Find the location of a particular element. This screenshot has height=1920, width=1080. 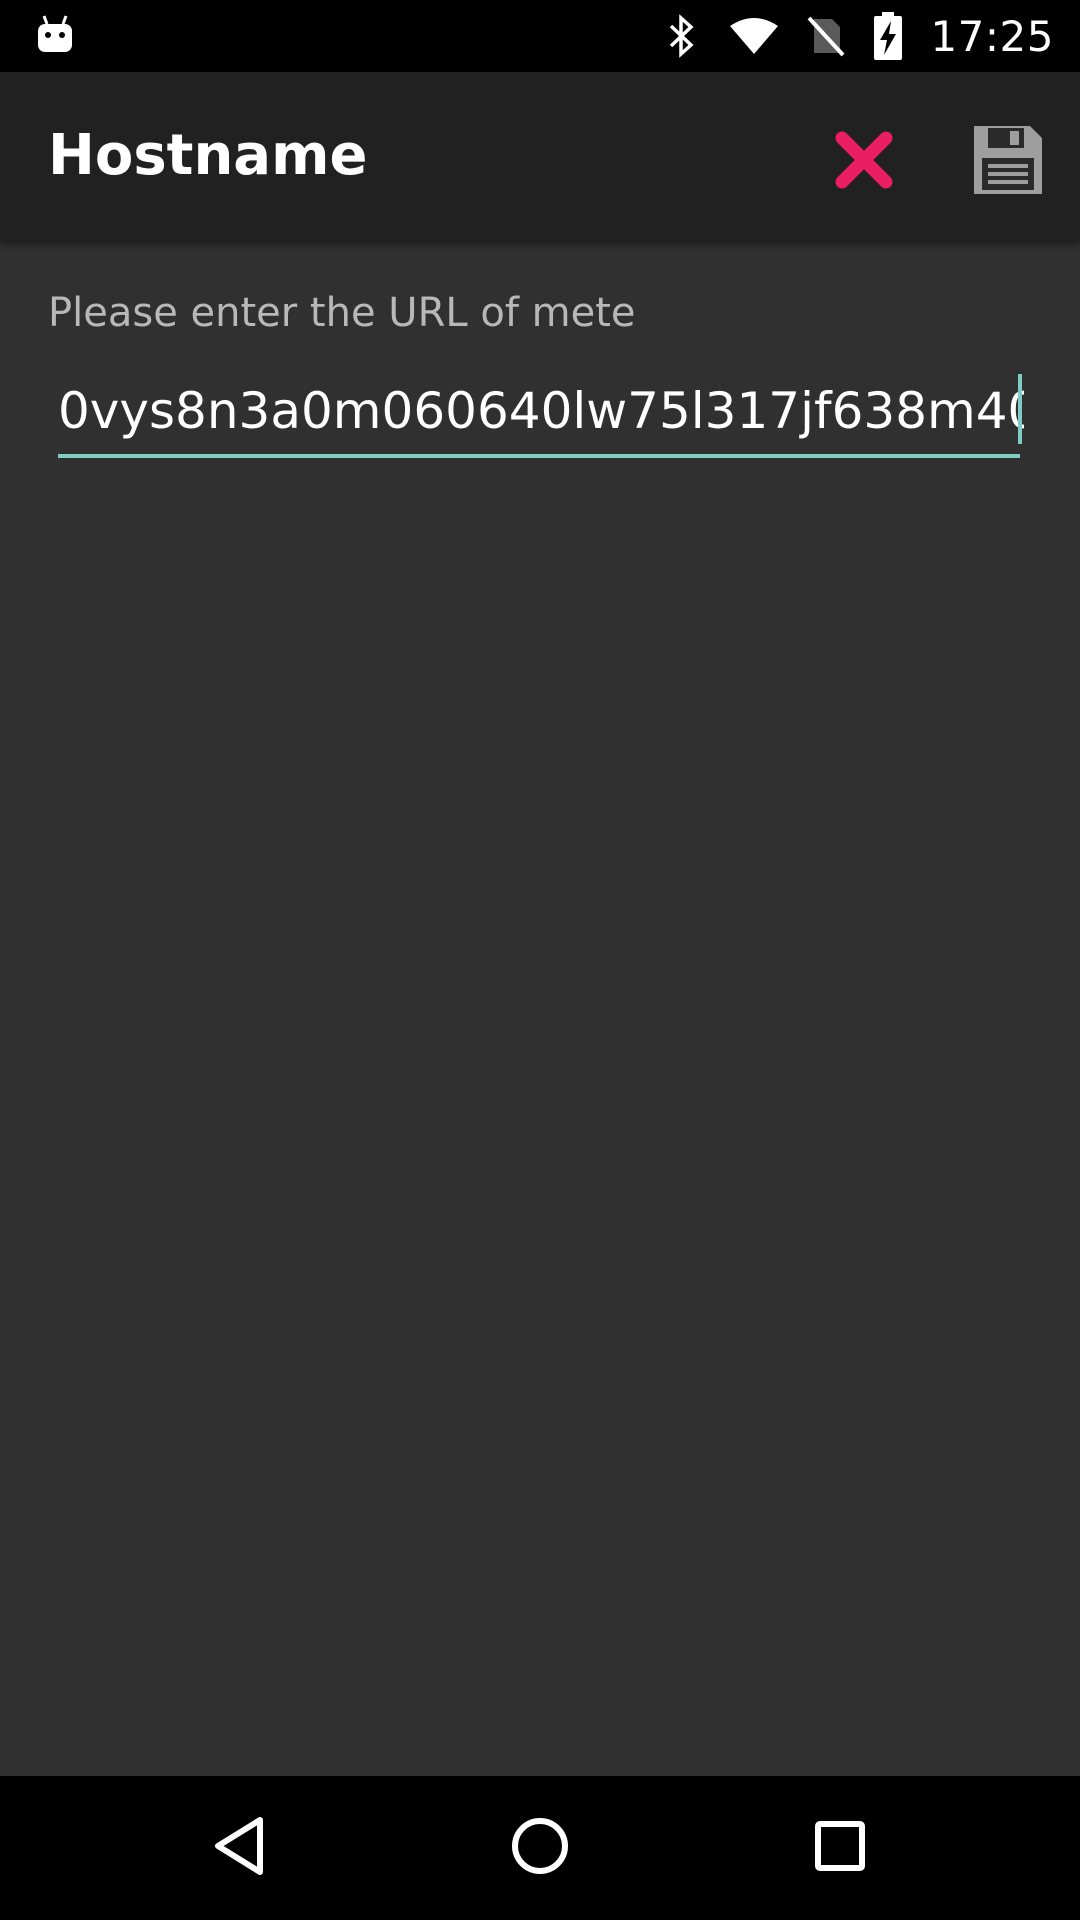

close-icon is located at coordinates (864, 162).